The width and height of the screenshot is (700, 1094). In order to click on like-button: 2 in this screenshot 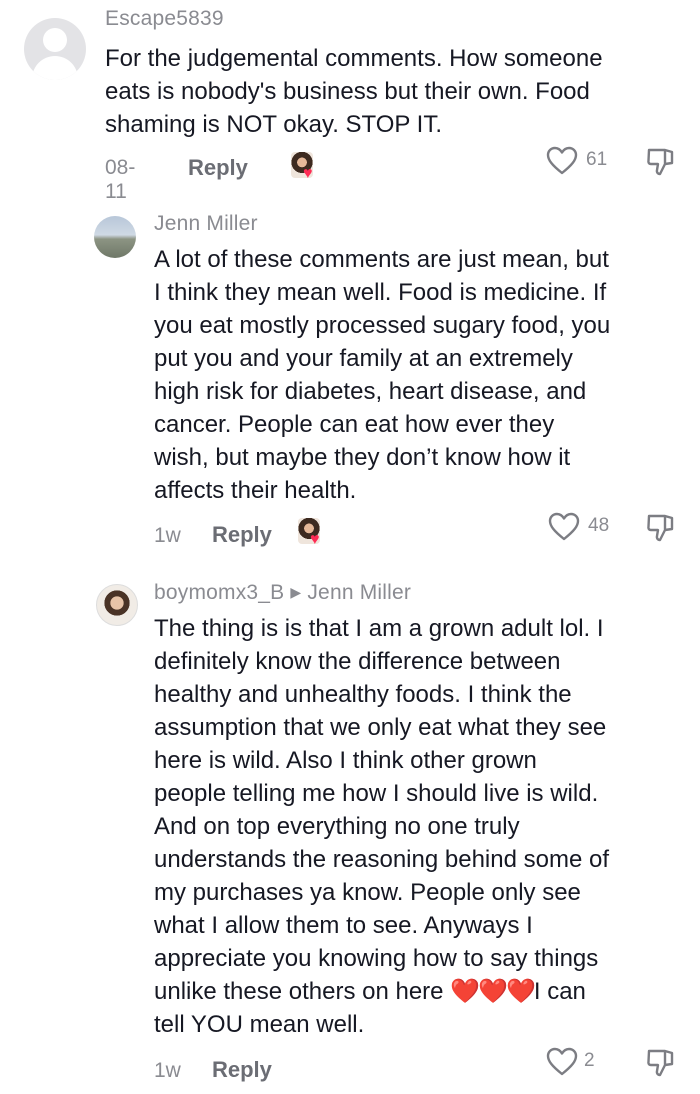, I will do `click(586, 1062)`.